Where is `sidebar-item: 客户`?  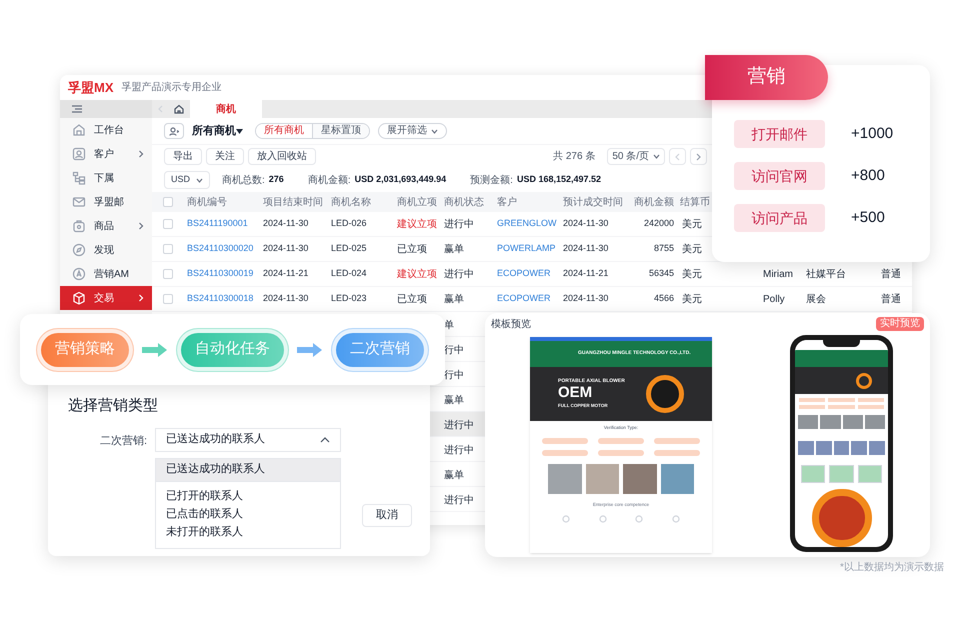
sidebar-item: 客户 is located at coordinates (106, 154).